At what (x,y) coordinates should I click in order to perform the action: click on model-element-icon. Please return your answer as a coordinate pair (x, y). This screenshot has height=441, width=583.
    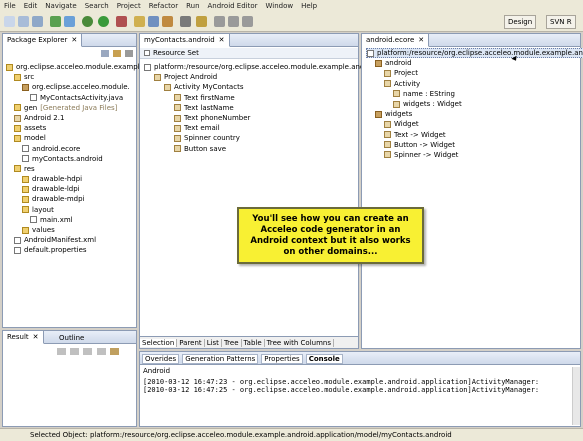
    Looking at the image, I should click on (177, 138).